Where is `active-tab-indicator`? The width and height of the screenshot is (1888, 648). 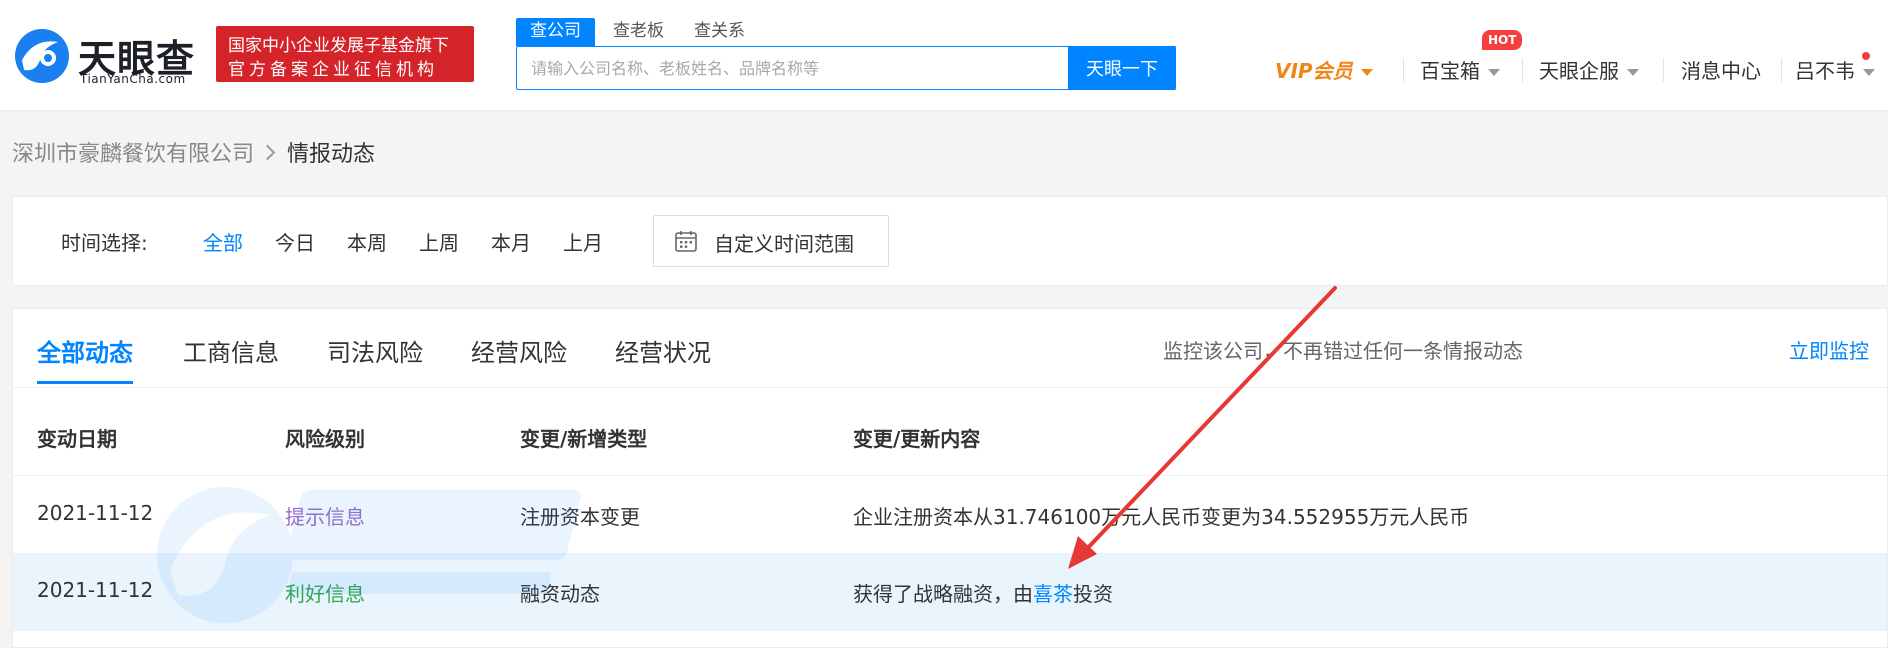
active-tab-indicator is located at coordinates (85, 382).